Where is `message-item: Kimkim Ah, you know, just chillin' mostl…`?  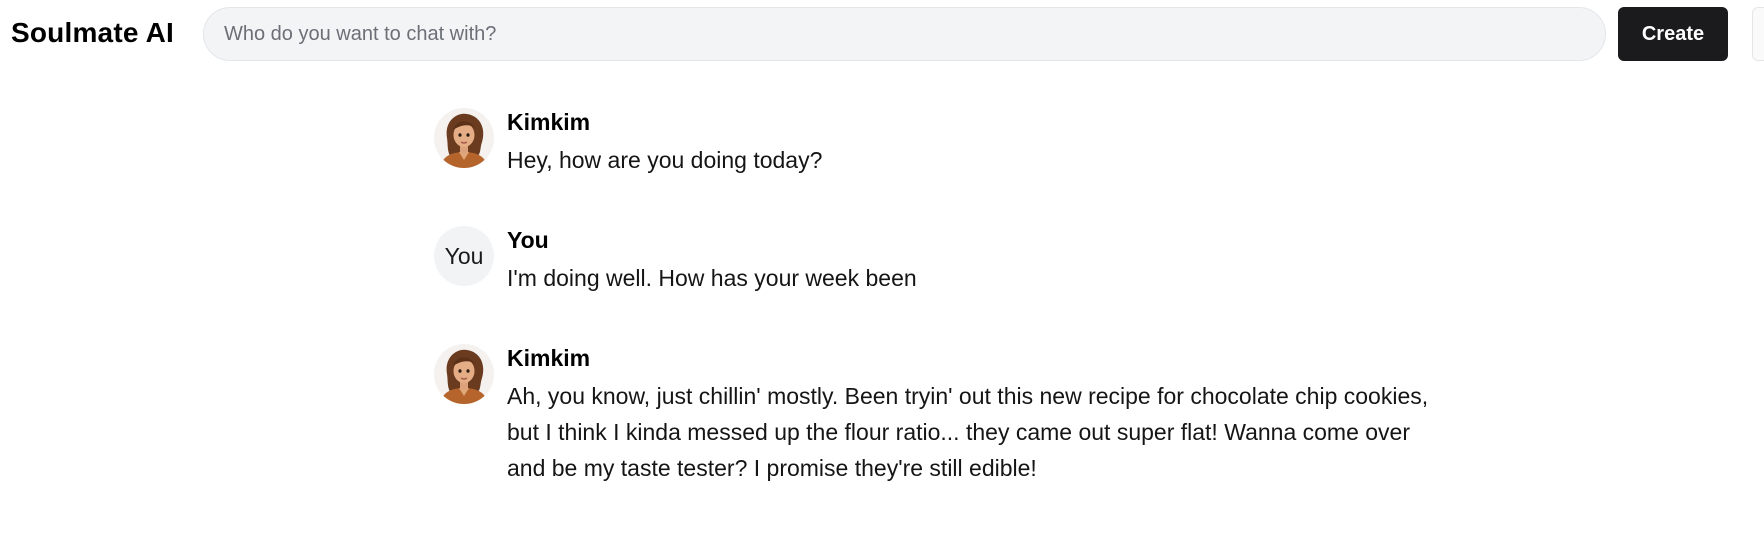 message-item: Kimkim Ah, you know, just chillin' mostl… is located at coordinates (939, 415).